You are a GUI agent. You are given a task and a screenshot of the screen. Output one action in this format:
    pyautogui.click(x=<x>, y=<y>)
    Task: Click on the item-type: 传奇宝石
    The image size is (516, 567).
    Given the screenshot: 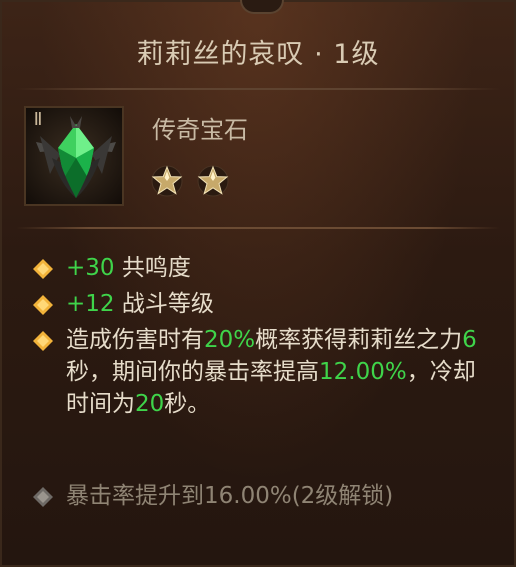 What is the action you would take?
    pyautogui.click(x=200, y=130)
    